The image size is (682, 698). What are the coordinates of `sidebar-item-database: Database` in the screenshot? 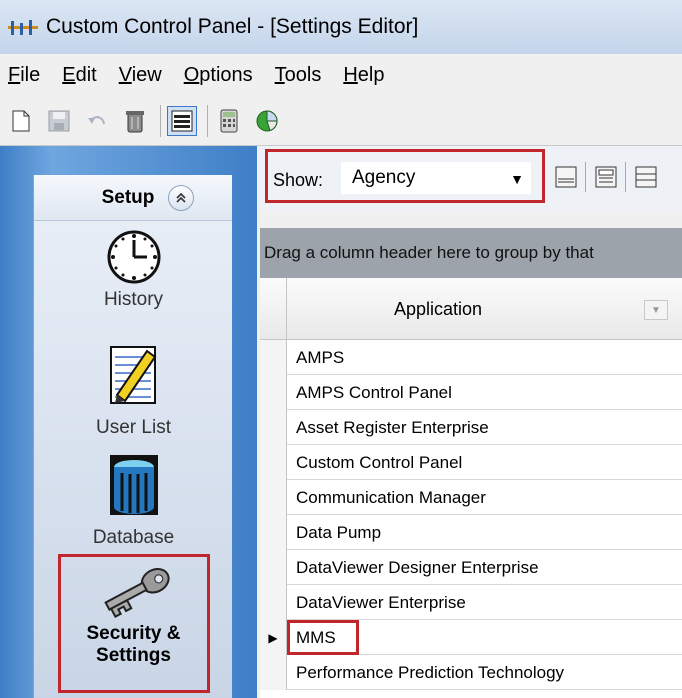 It's located at (133, 501).